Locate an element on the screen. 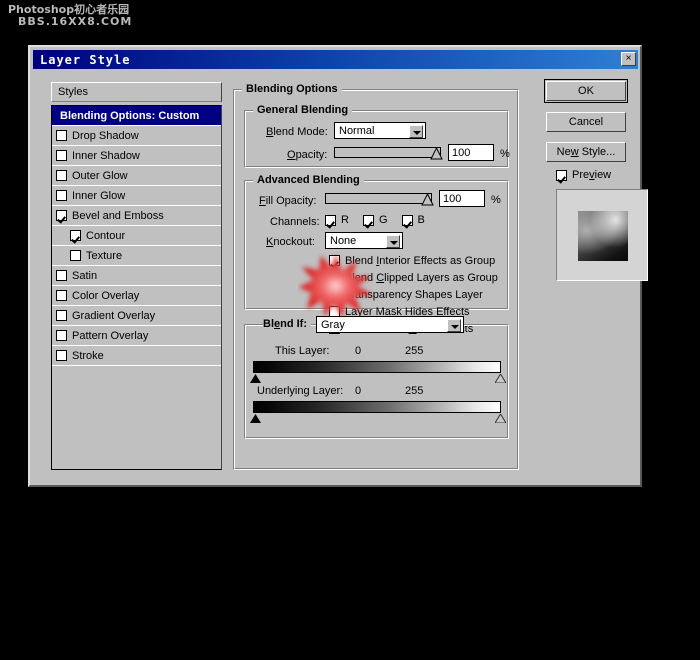 This screenshot has height=660, width=700. fill-opacity-slider is located at coordinates (379, 199).